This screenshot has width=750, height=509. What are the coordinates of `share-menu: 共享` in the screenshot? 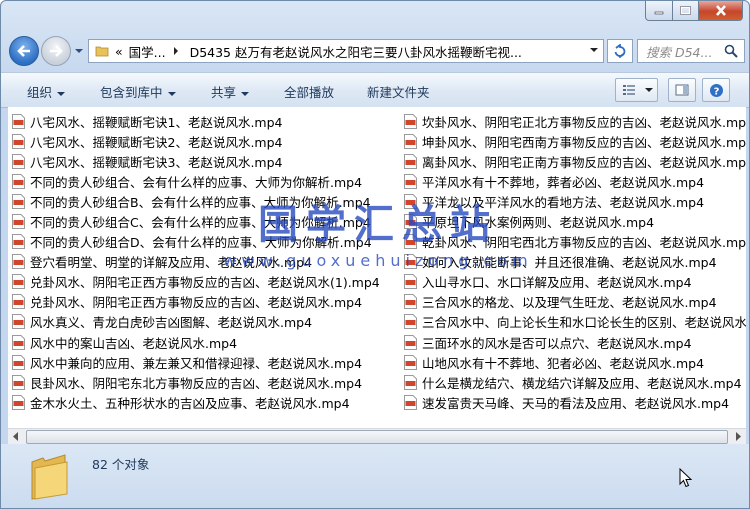 It's located at (230, 91).